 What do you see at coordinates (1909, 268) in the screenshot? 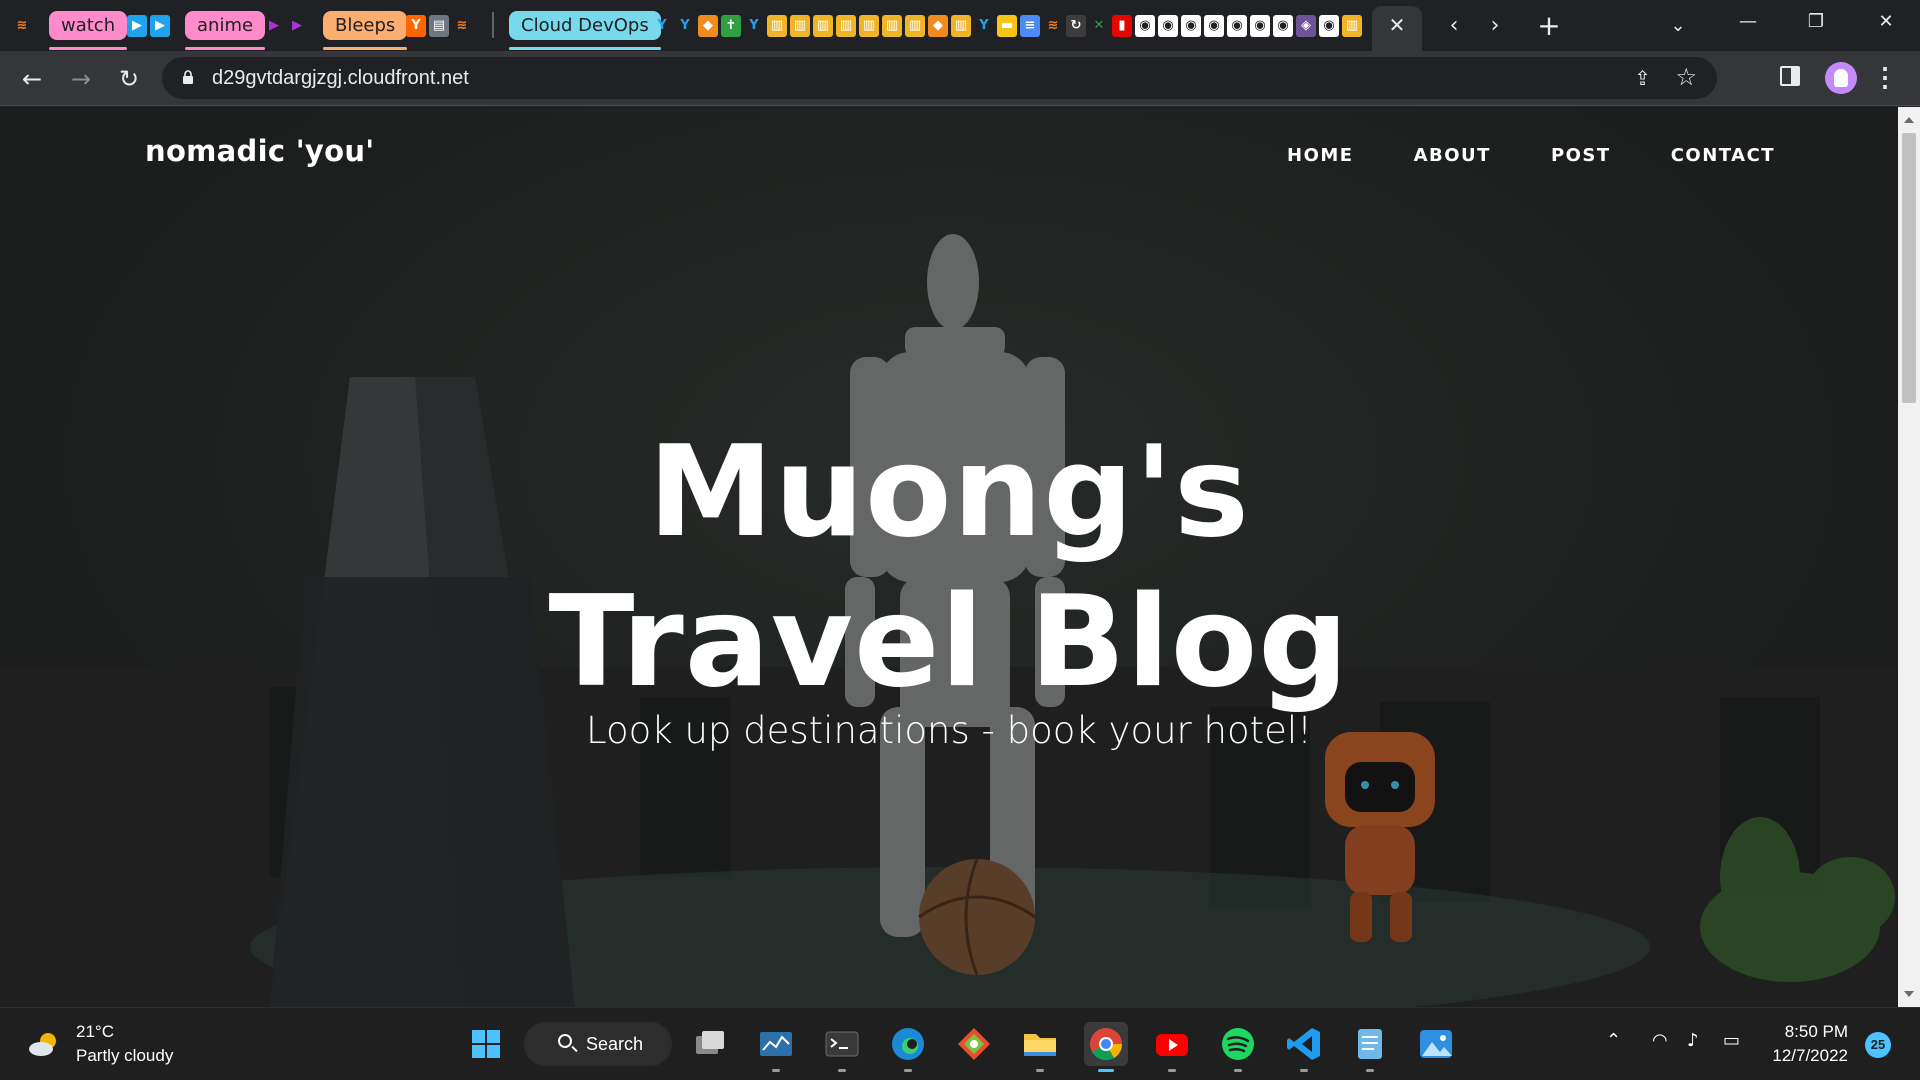
I see `scrollbar-thumb` at bounding box center [1909, 268].